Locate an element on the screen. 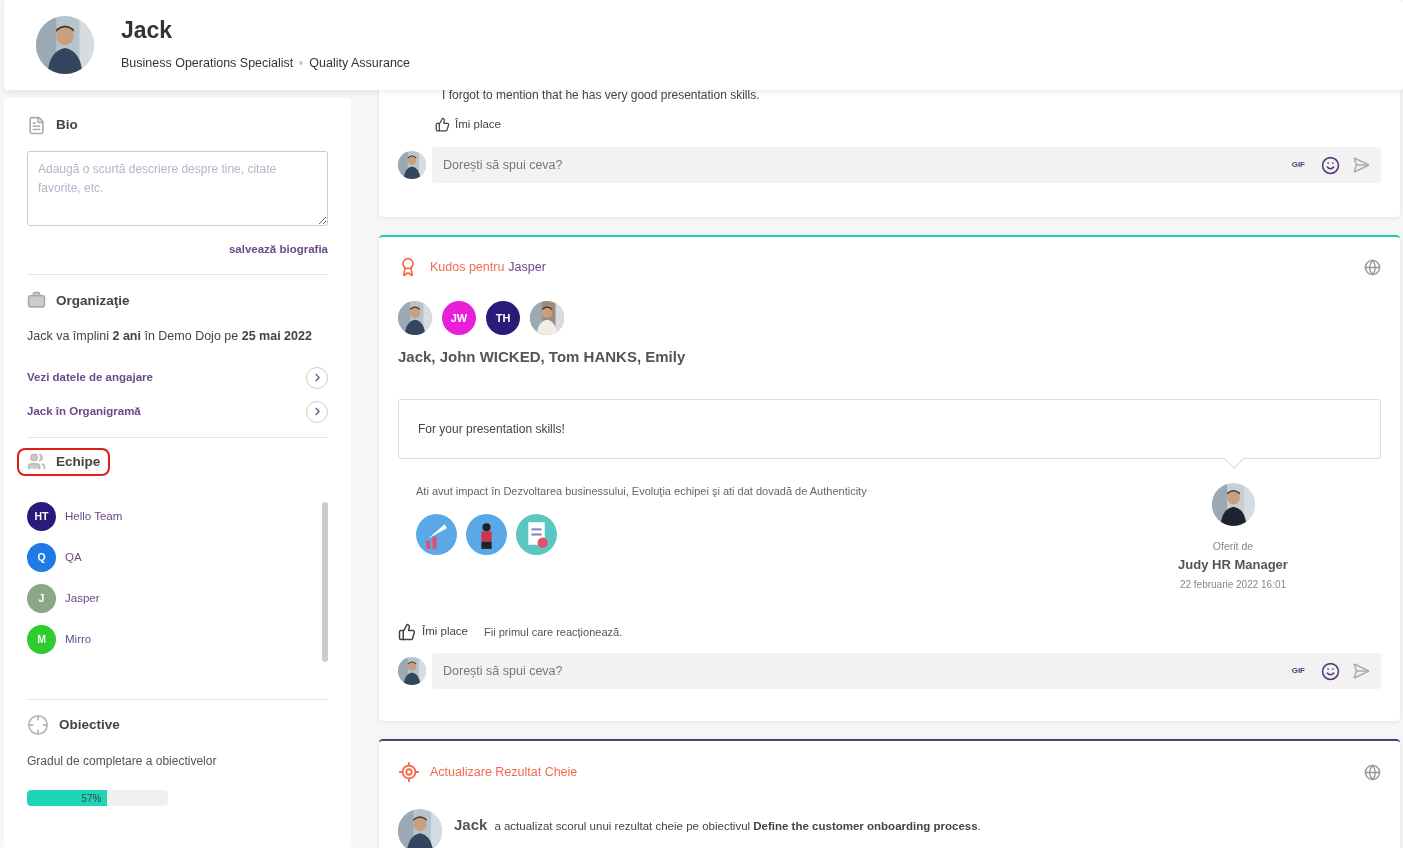 The width and height of the screenshot is (1403, 848). team-item: M Mirro is located at coordinates (174, 639).